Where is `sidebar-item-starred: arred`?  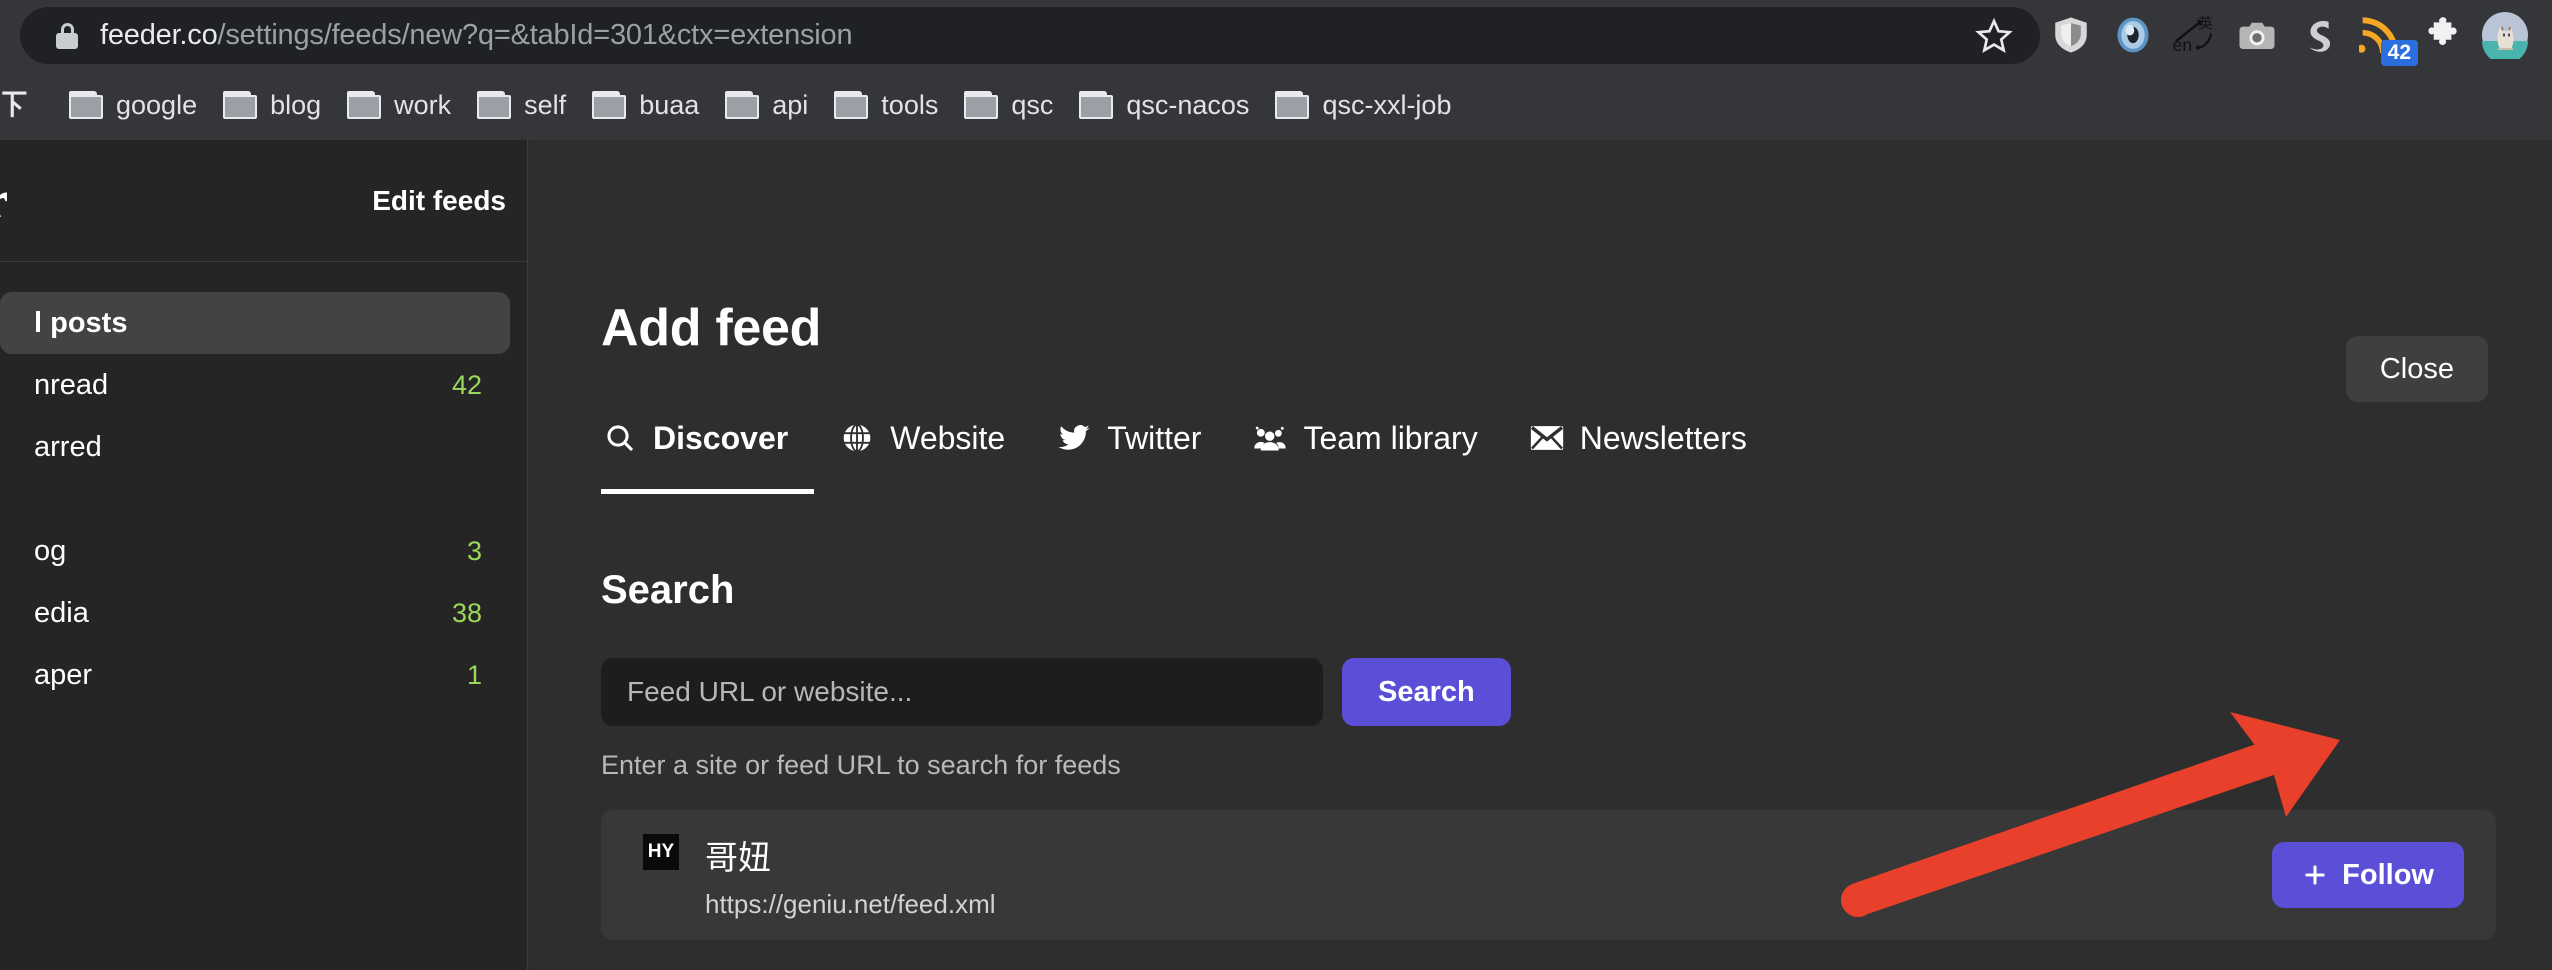
sidebar-item-starred: arred is located at coordinates (255, 447).